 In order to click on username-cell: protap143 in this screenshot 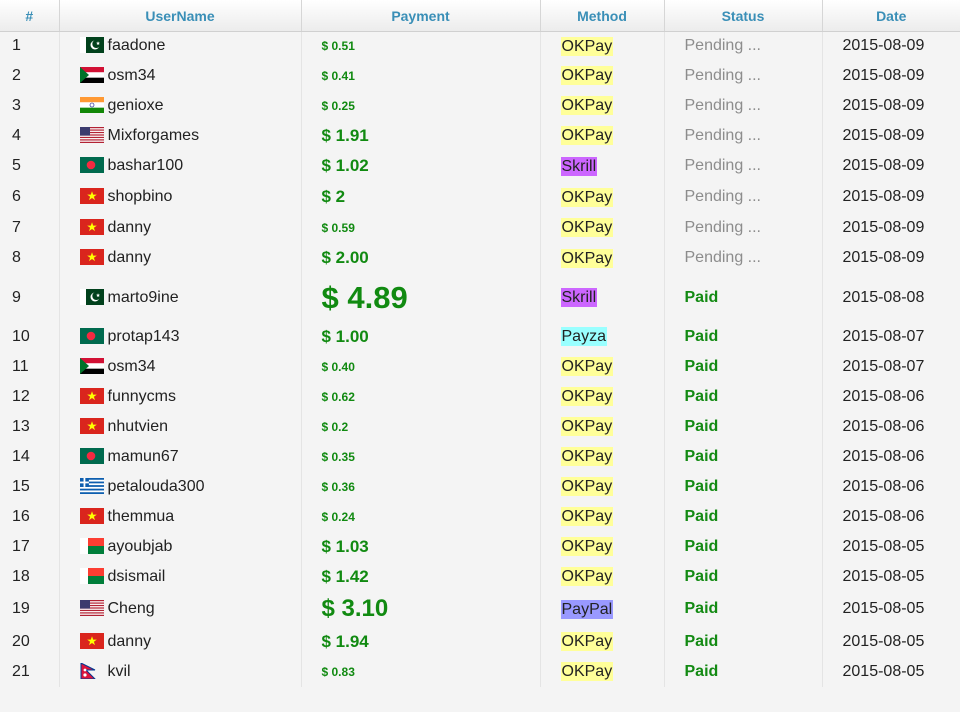, I will do `click(180, 336)`.